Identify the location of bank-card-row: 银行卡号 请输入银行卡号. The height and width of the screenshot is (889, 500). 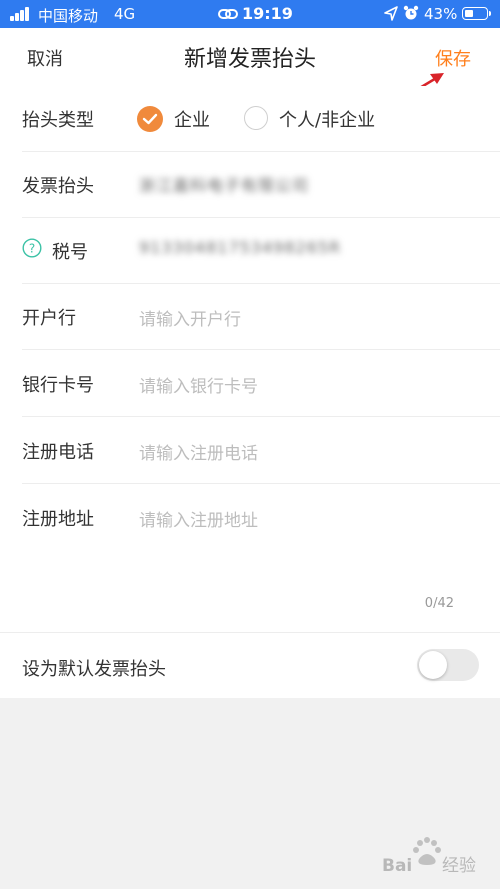
(250, 384).